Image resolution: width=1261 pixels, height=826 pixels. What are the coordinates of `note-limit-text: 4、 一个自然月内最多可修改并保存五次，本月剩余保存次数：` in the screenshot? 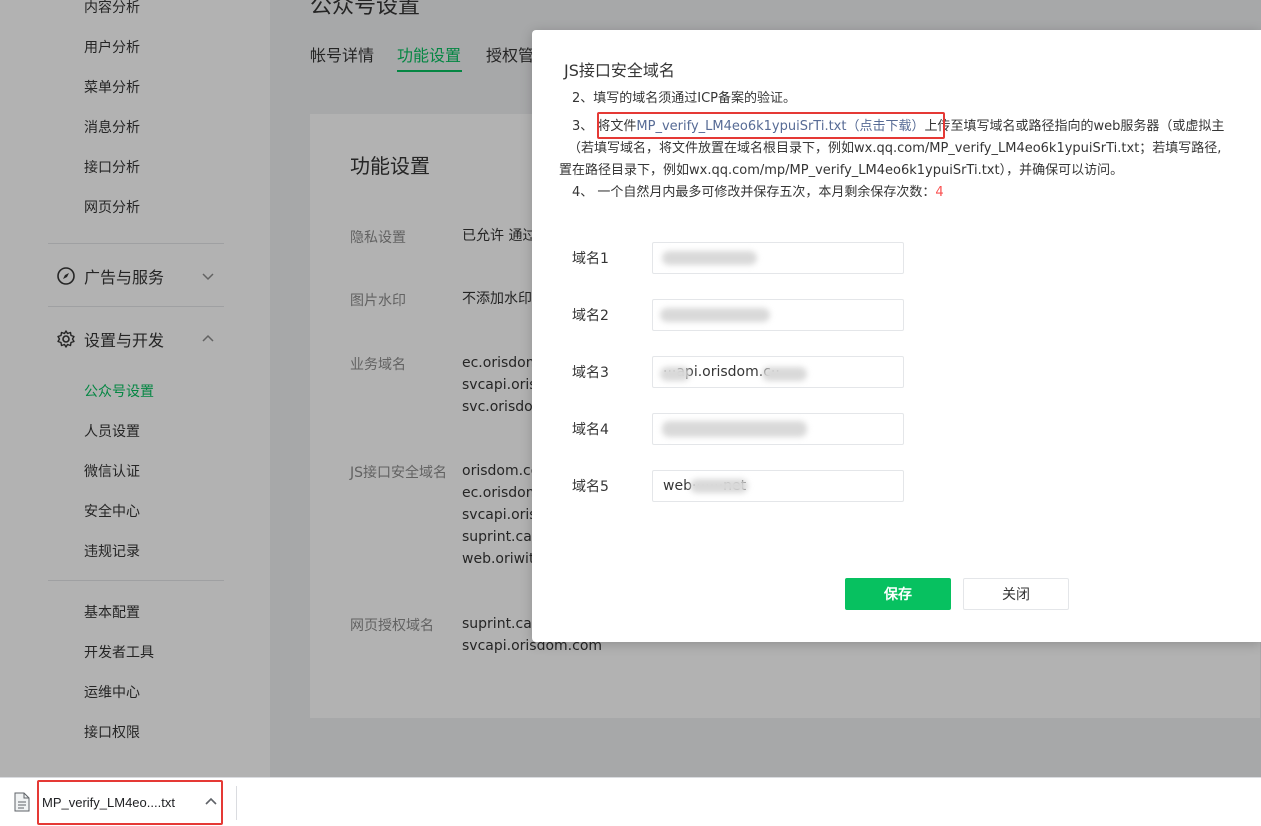 It's located at (754, 192).